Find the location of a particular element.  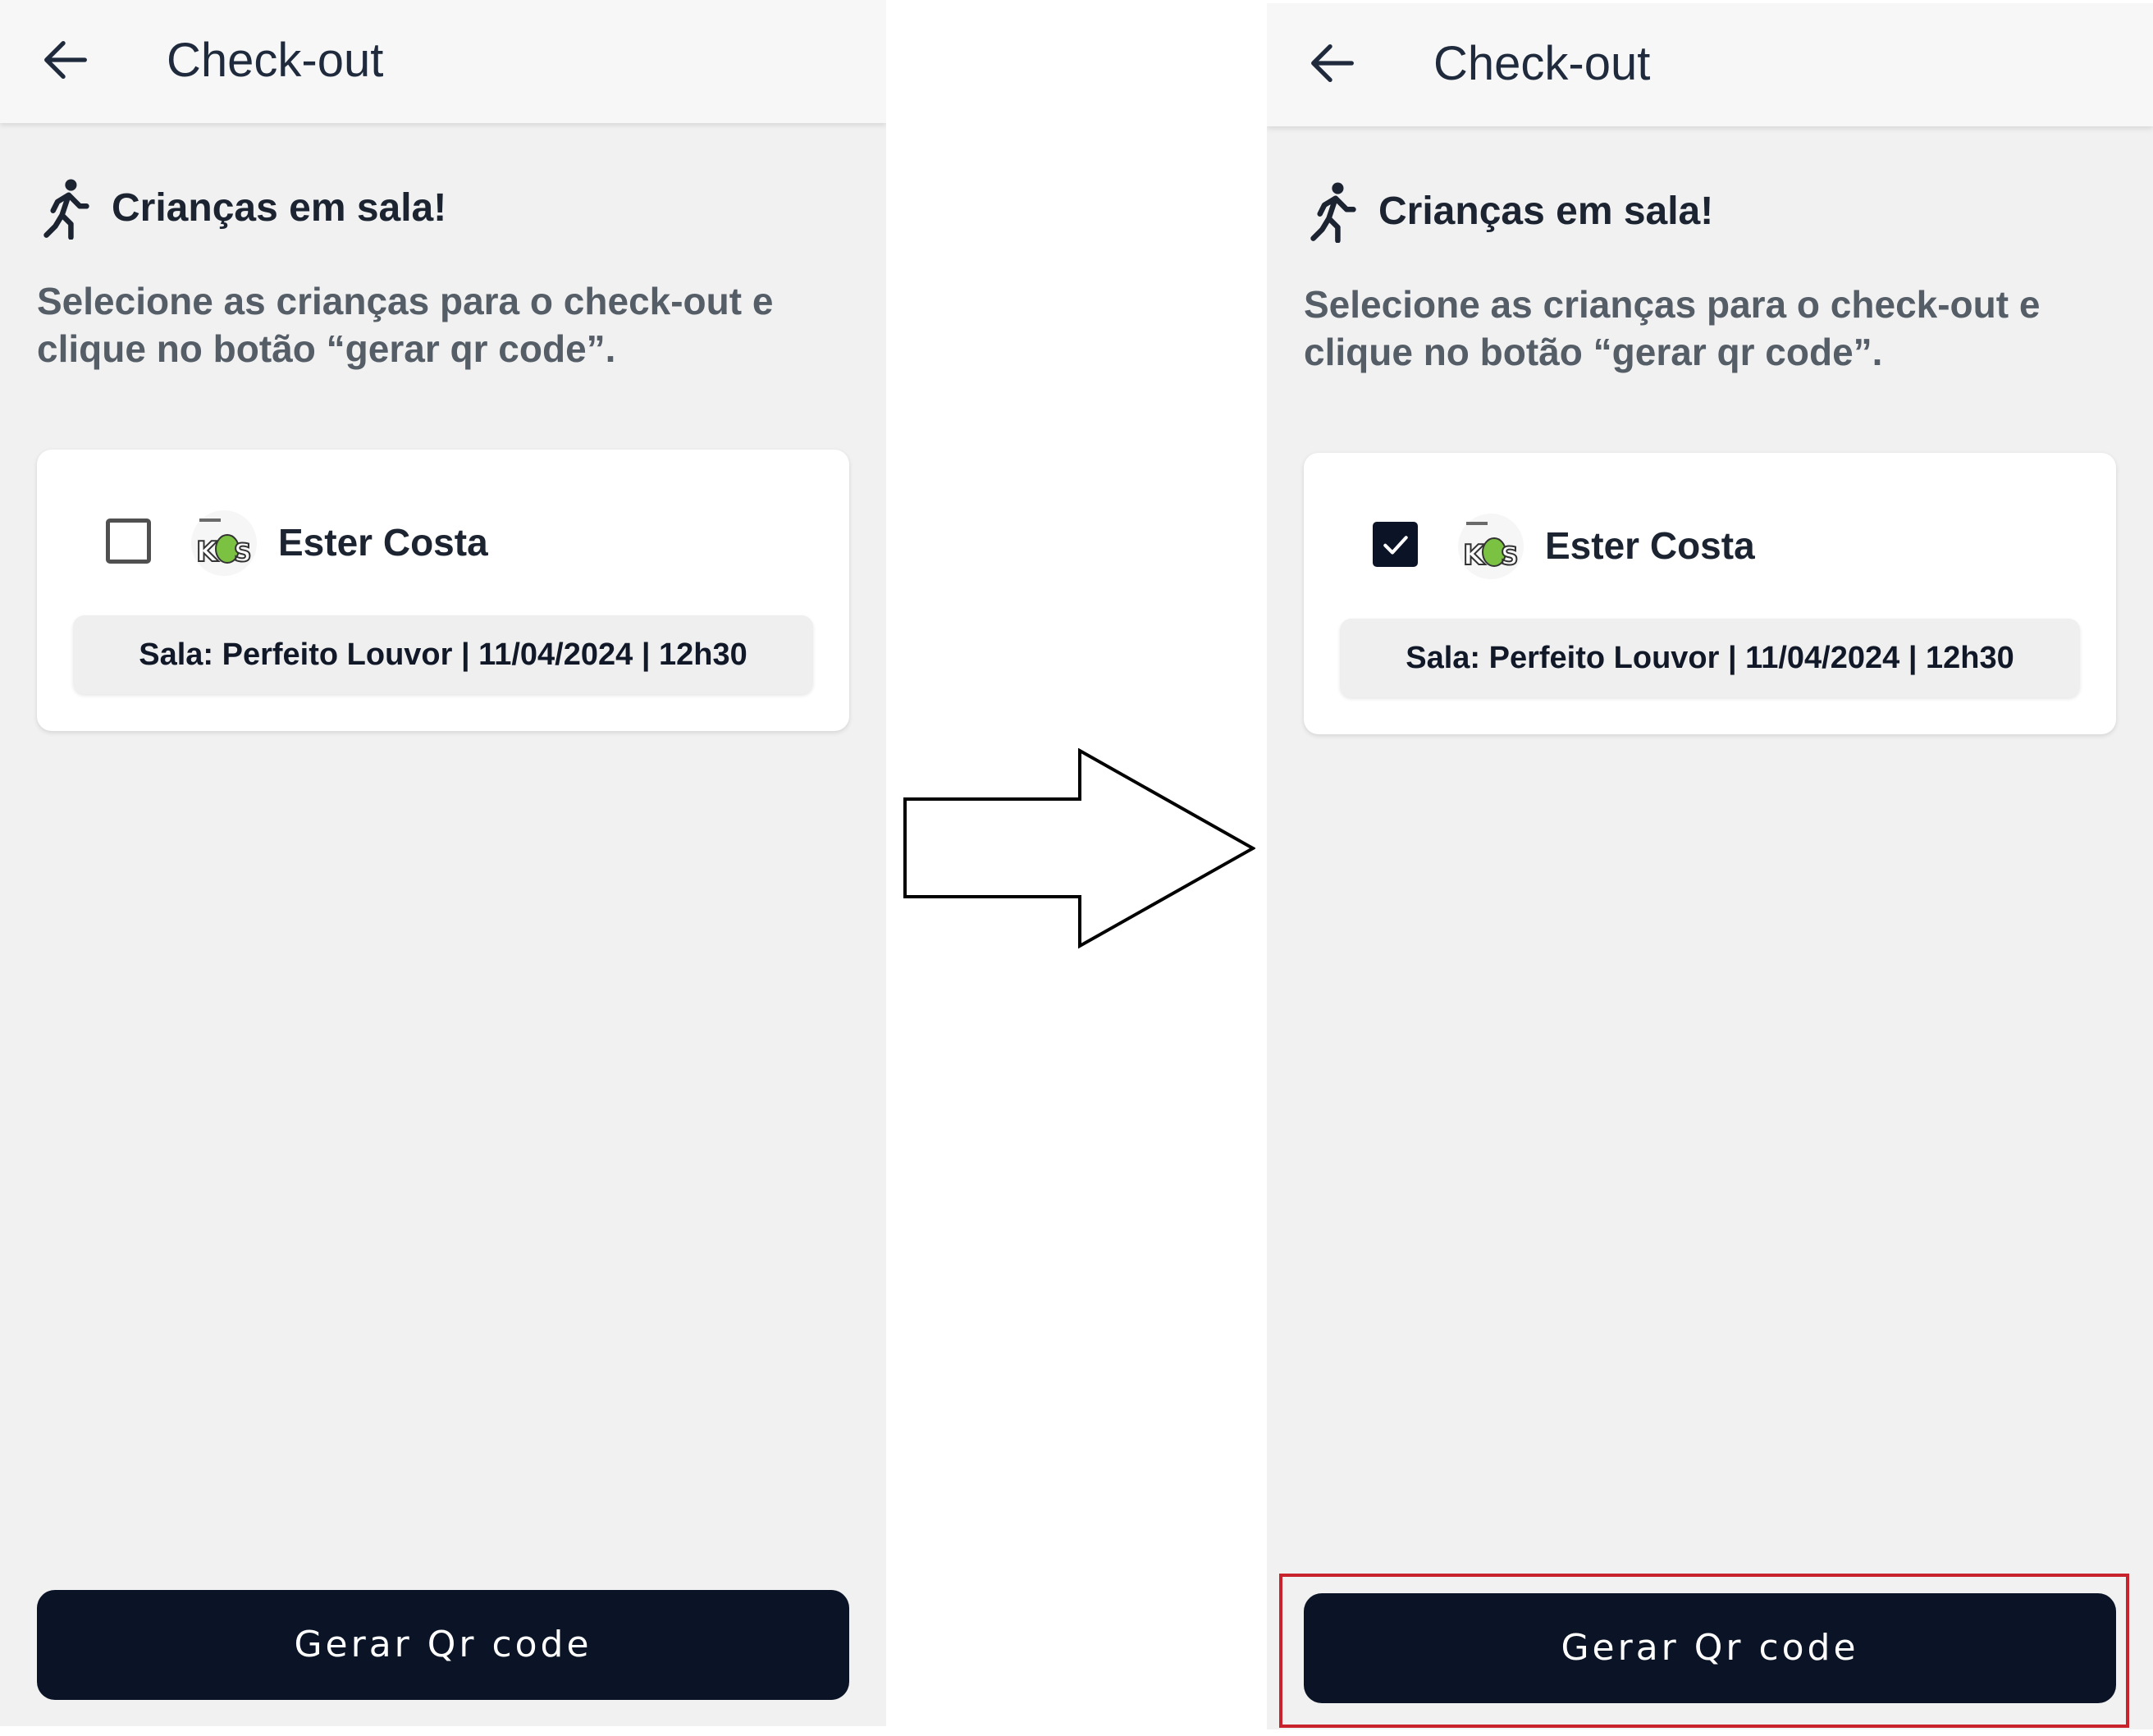

right-arrow-icon is located at coordinates (1079, 848).